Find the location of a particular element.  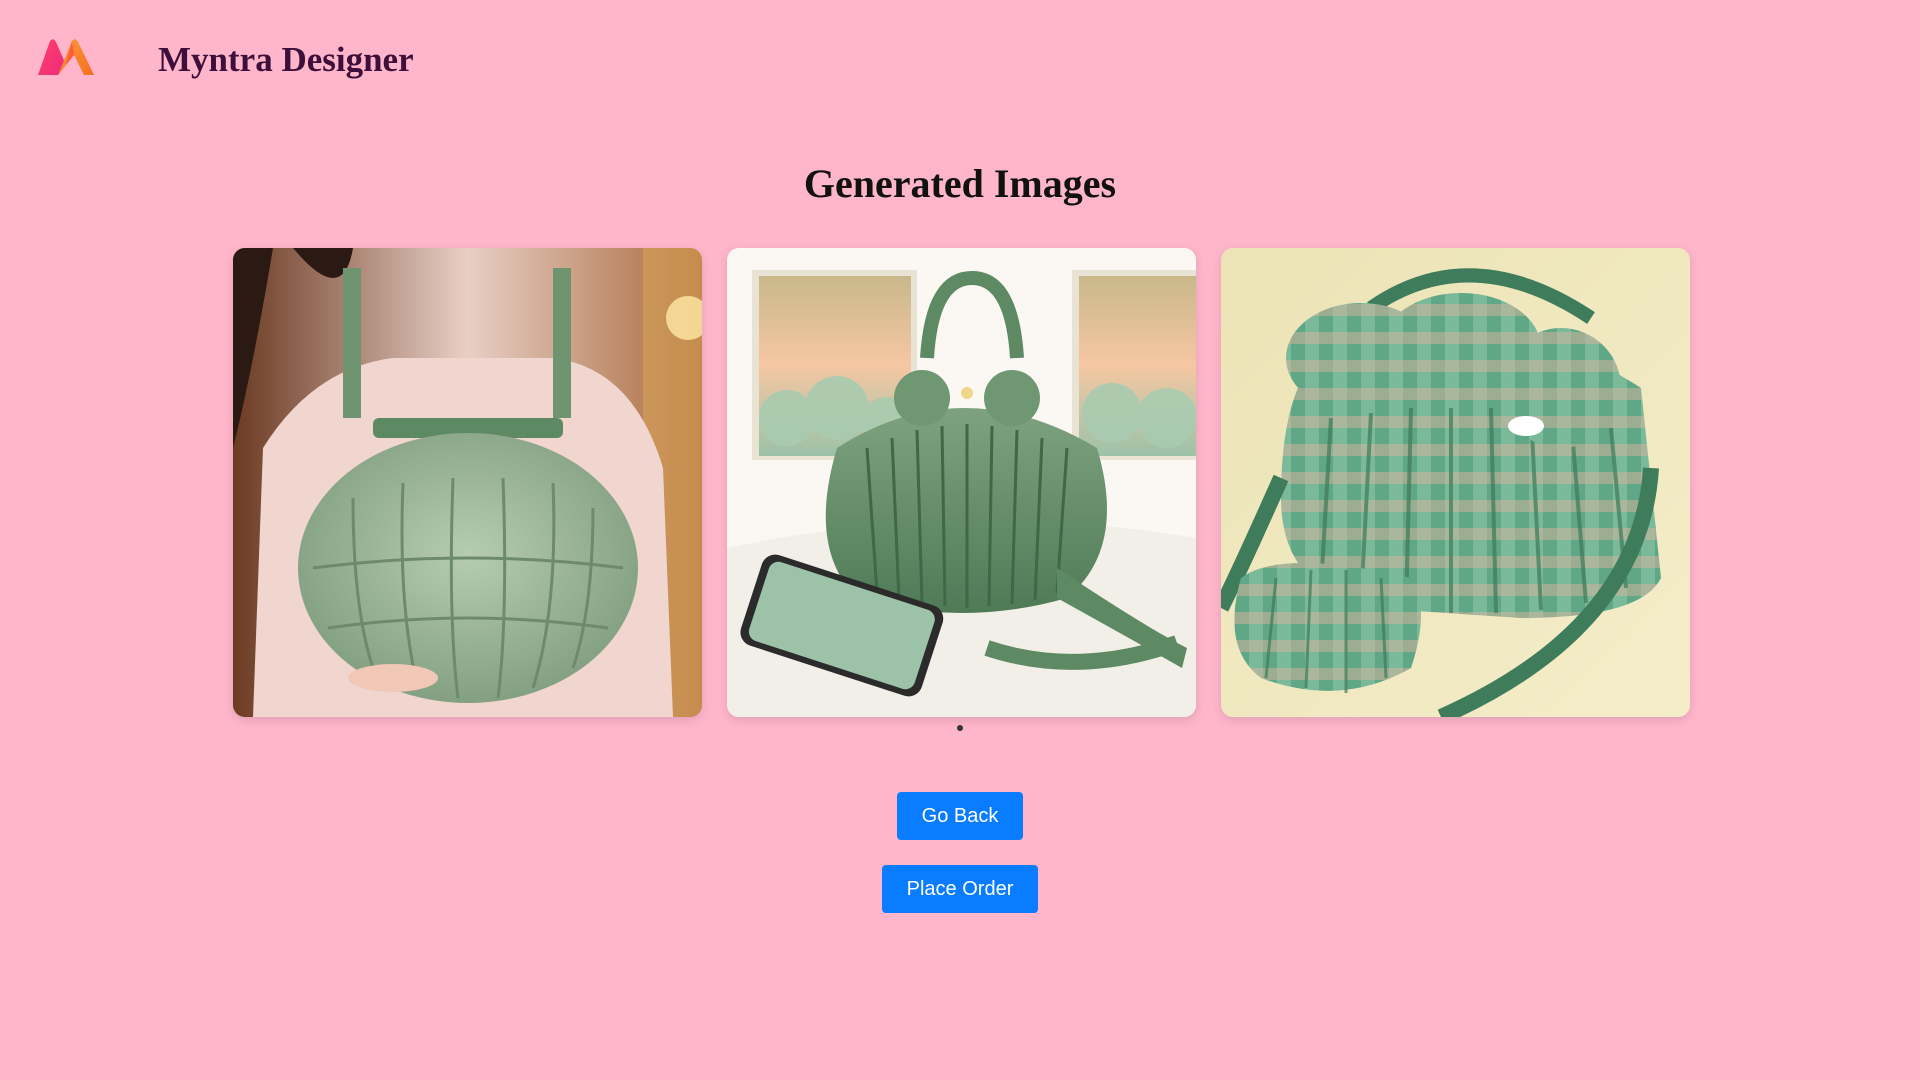

myntra-logo-icon is located at coordinates (66, 59).